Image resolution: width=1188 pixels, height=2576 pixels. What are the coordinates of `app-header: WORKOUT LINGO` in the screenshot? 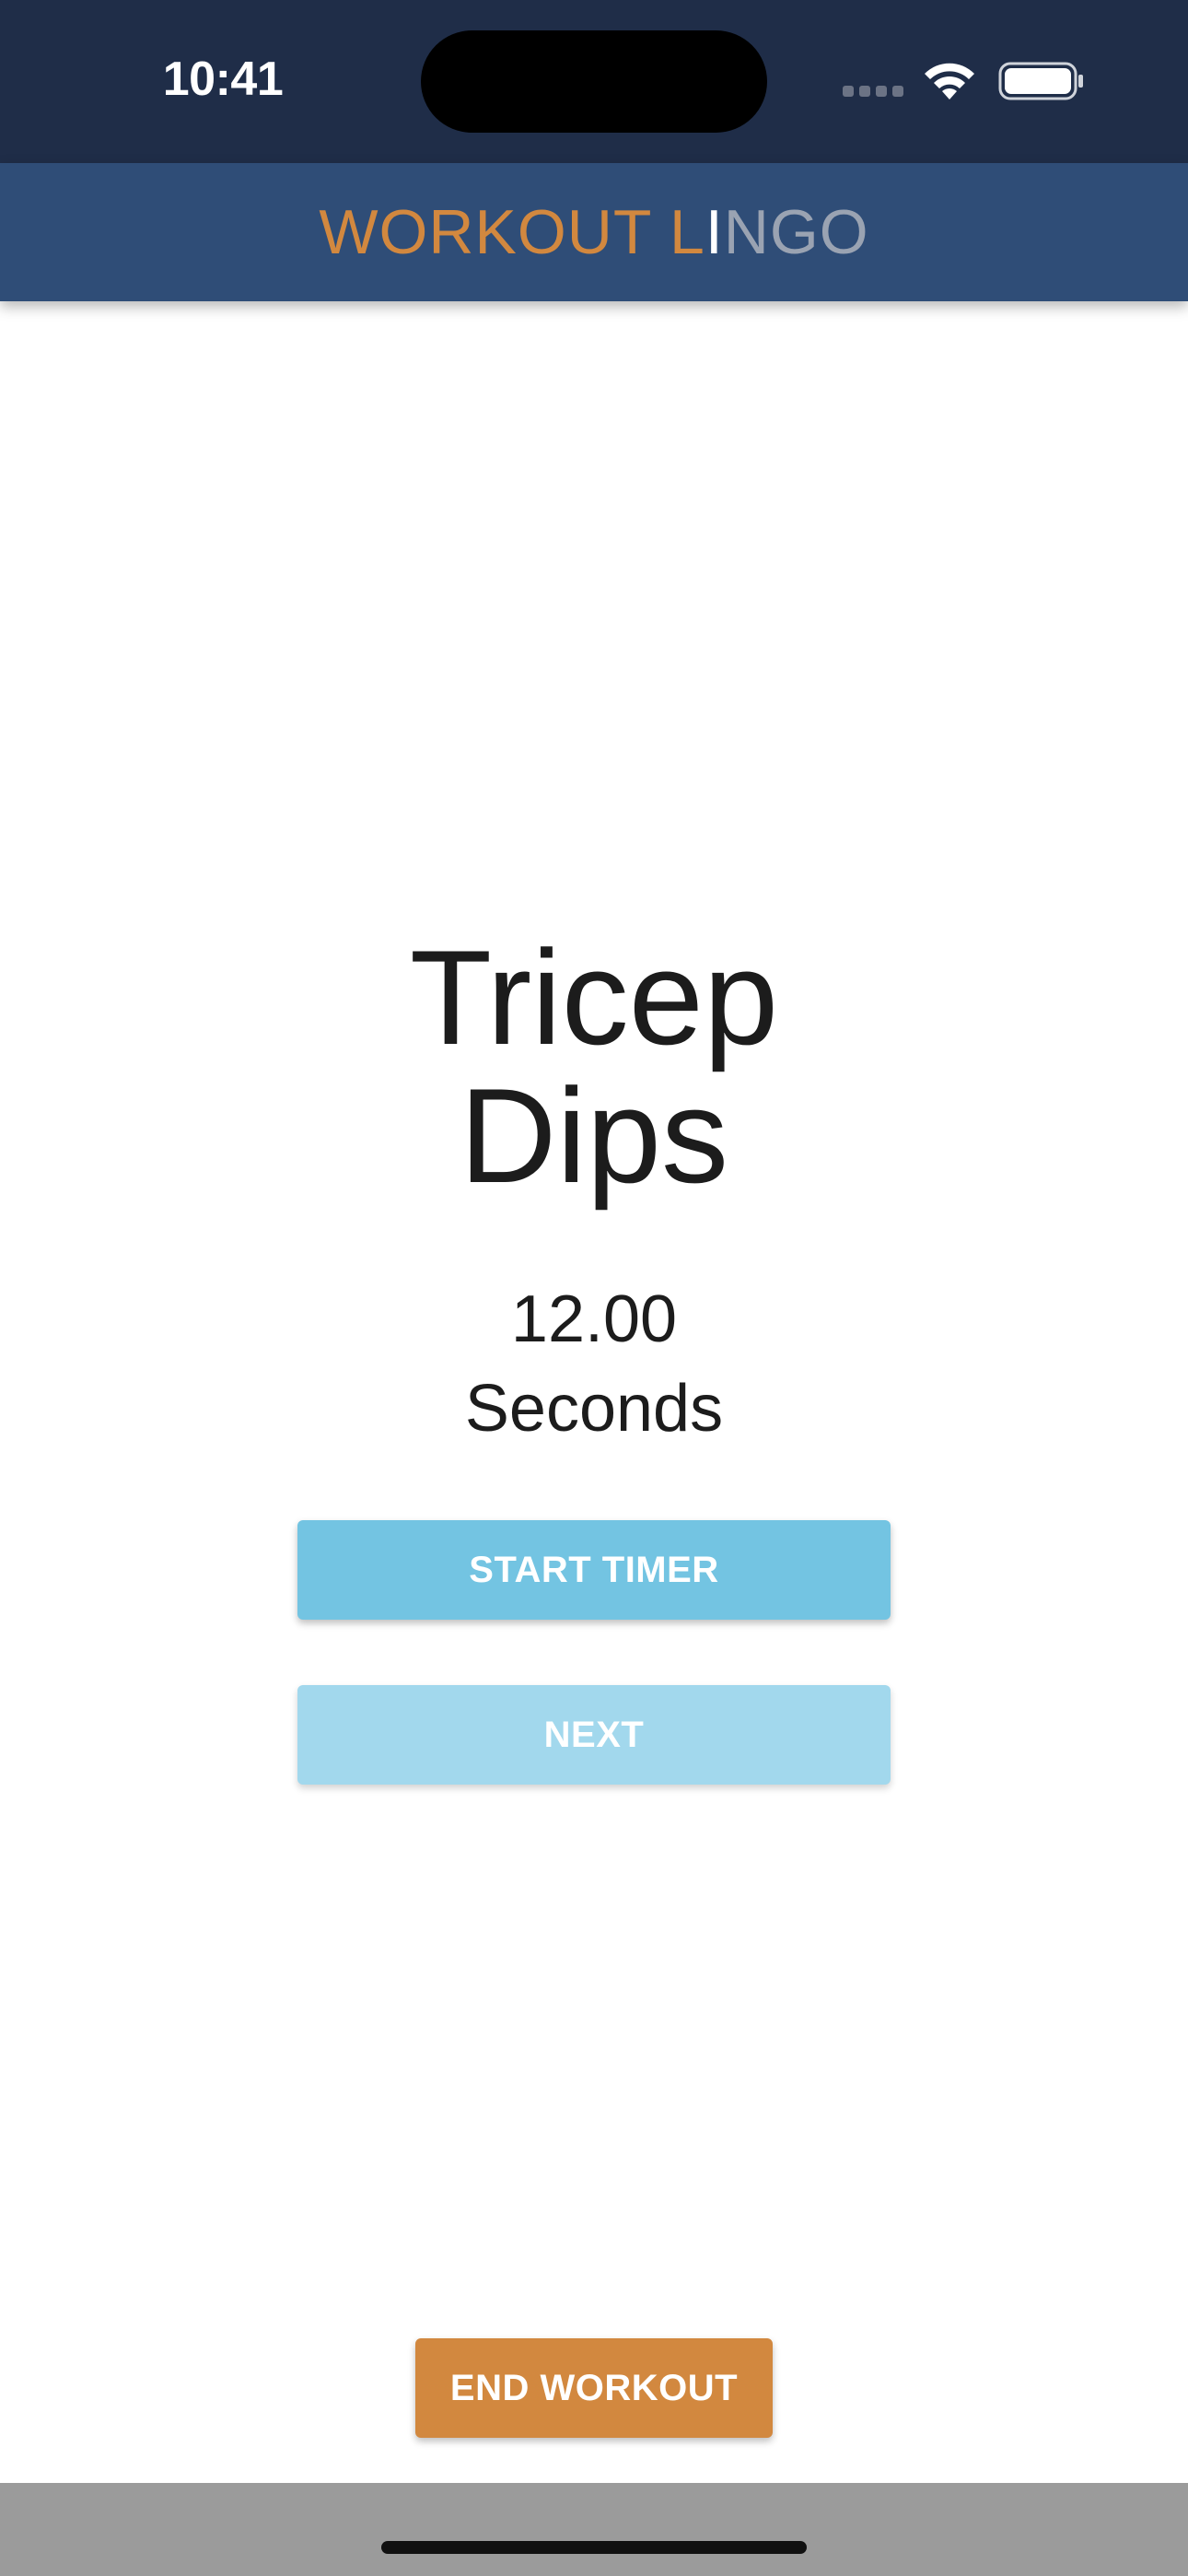 It's located at (594, 232).